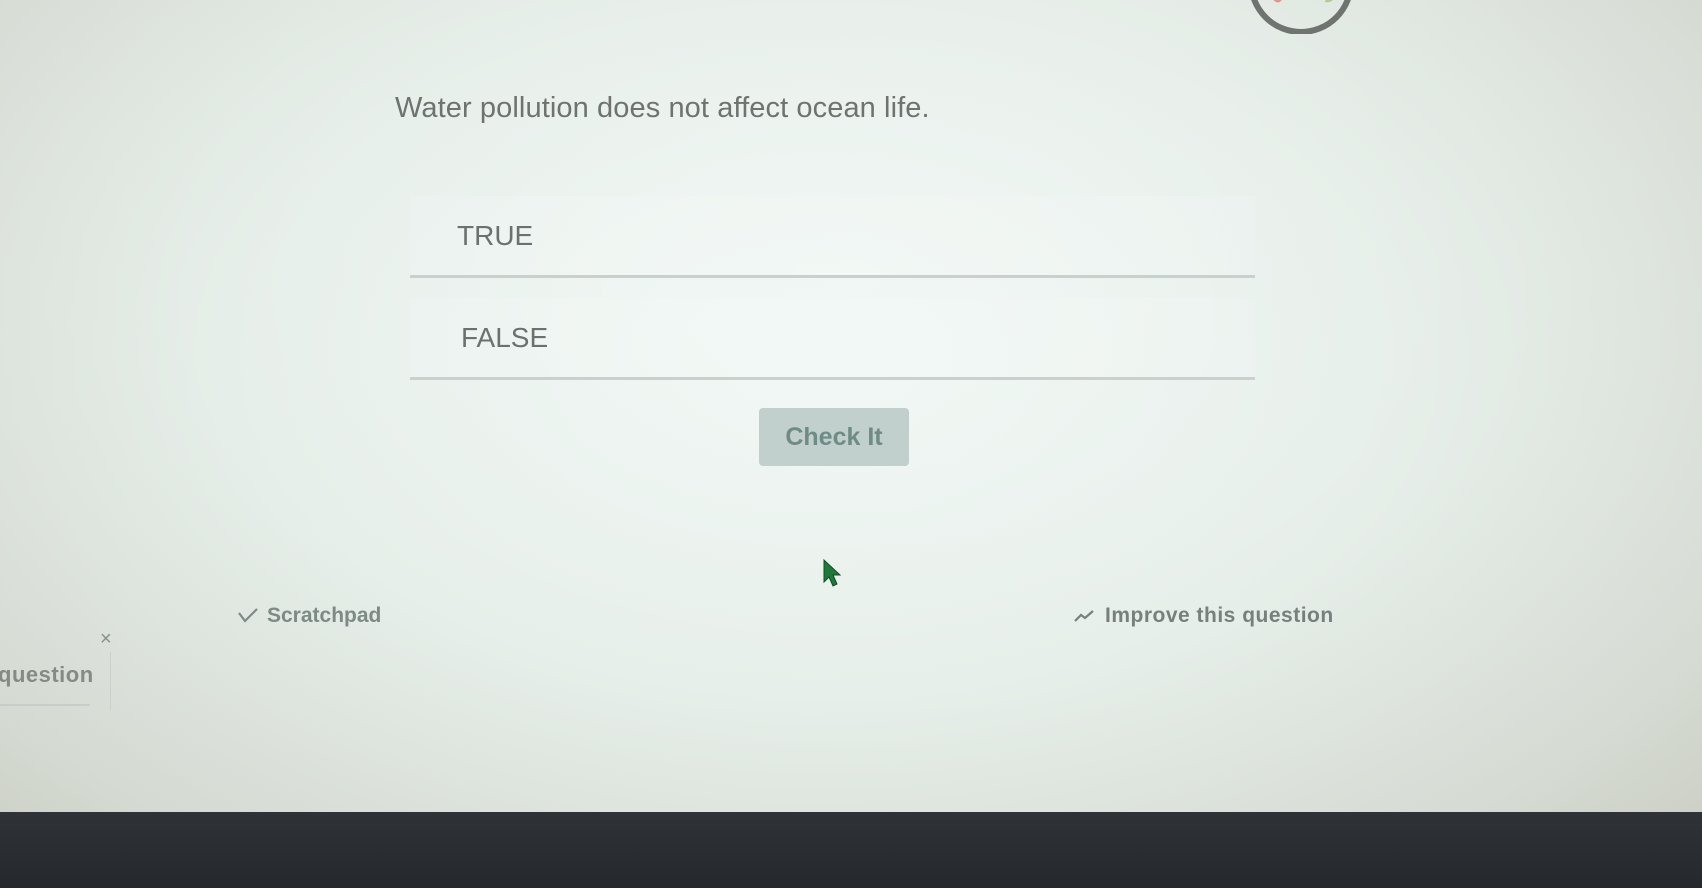  Describe the element at coordinates (106, 639) in the screenshot. I see `close-icon: ×` at that location.